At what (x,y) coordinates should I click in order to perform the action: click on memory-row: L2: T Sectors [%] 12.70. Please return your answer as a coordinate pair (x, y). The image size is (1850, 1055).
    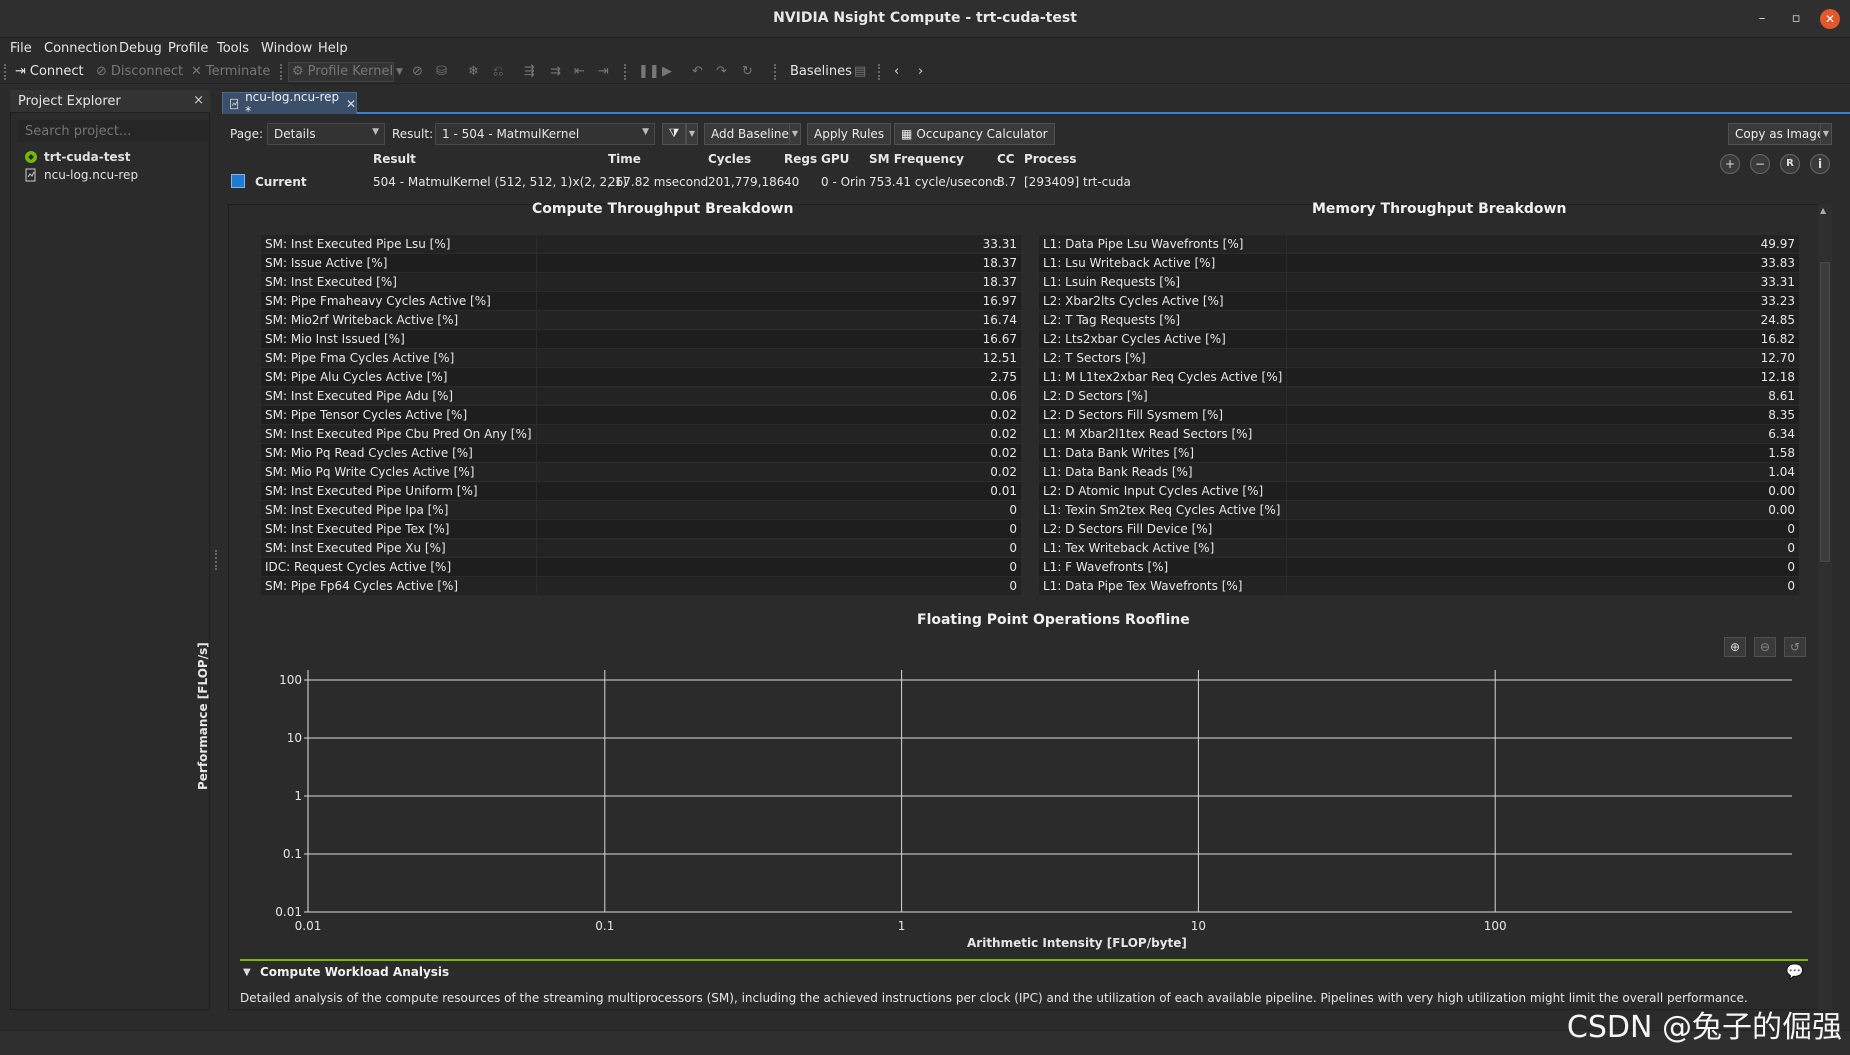
    Looking at the image, I should click on (1418, 358).